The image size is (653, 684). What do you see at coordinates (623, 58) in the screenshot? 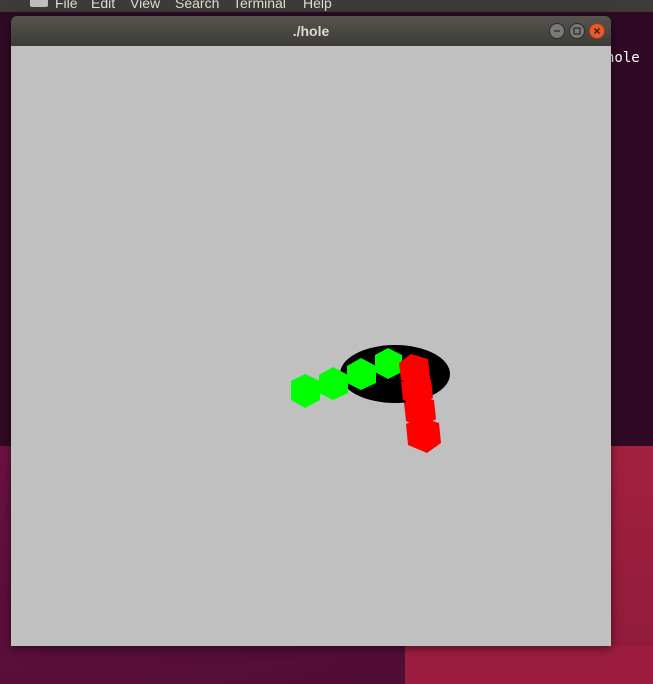
I see `terminal-output-text: hole` at bounding box center [623, 58].